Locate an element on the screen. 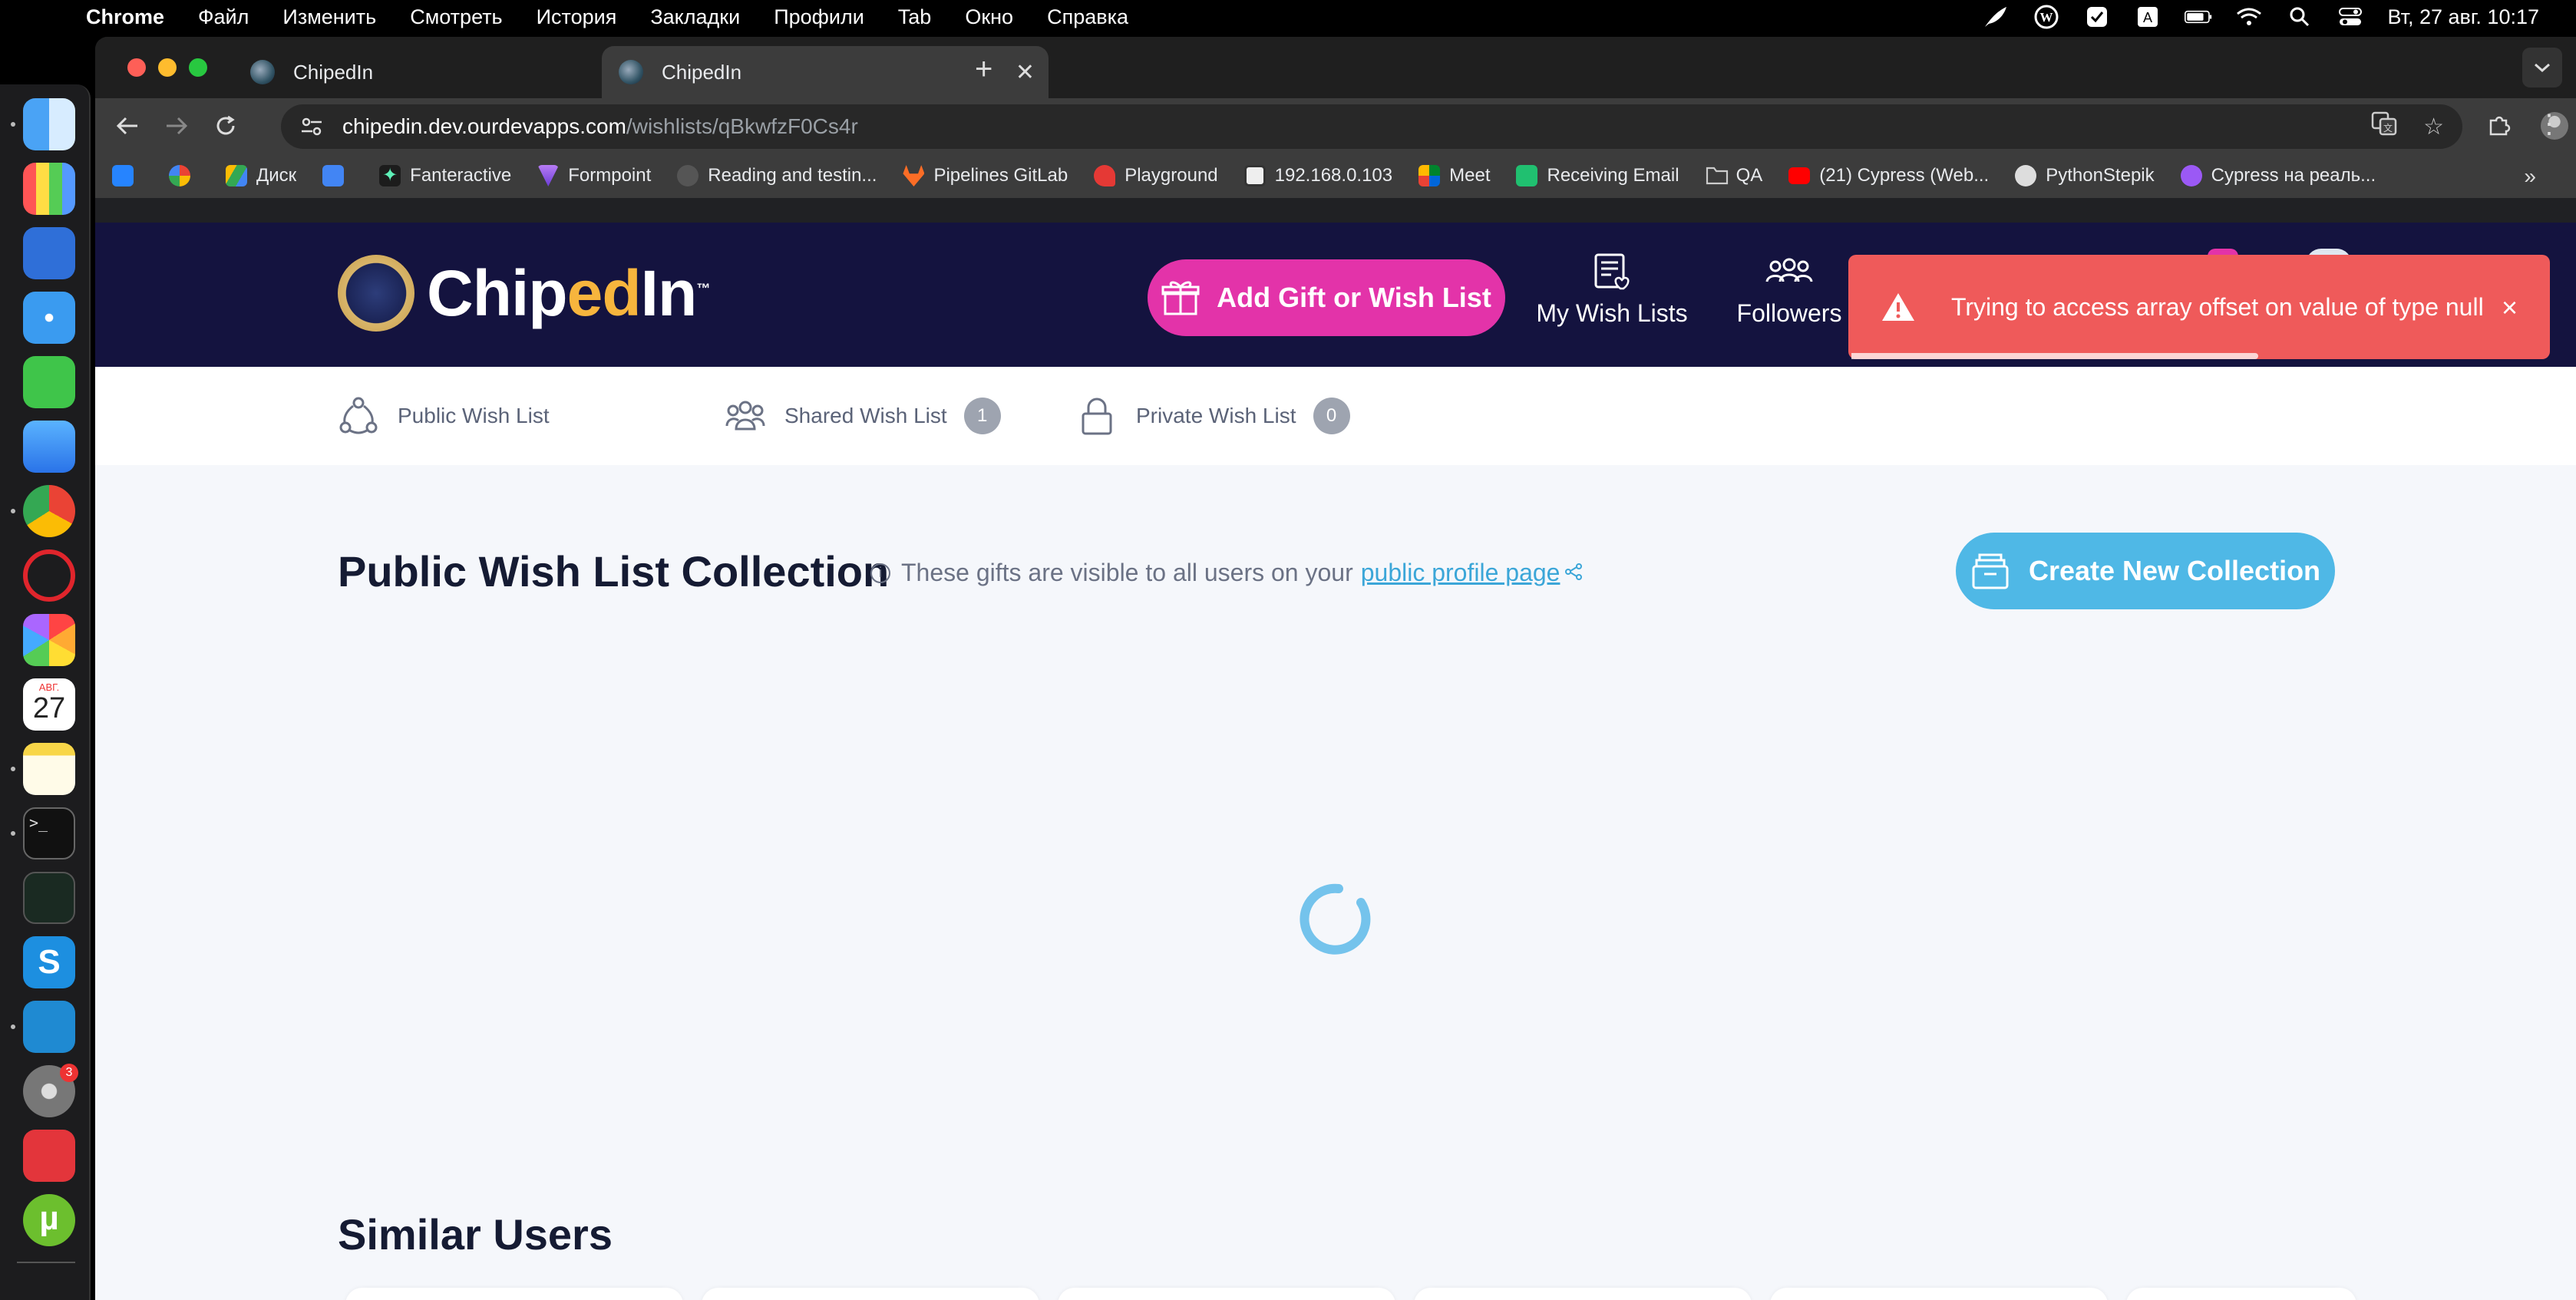 This screenshot has width=2576, height=1300. new-tab-plus-icon: + is located at coordinates (983, 69).